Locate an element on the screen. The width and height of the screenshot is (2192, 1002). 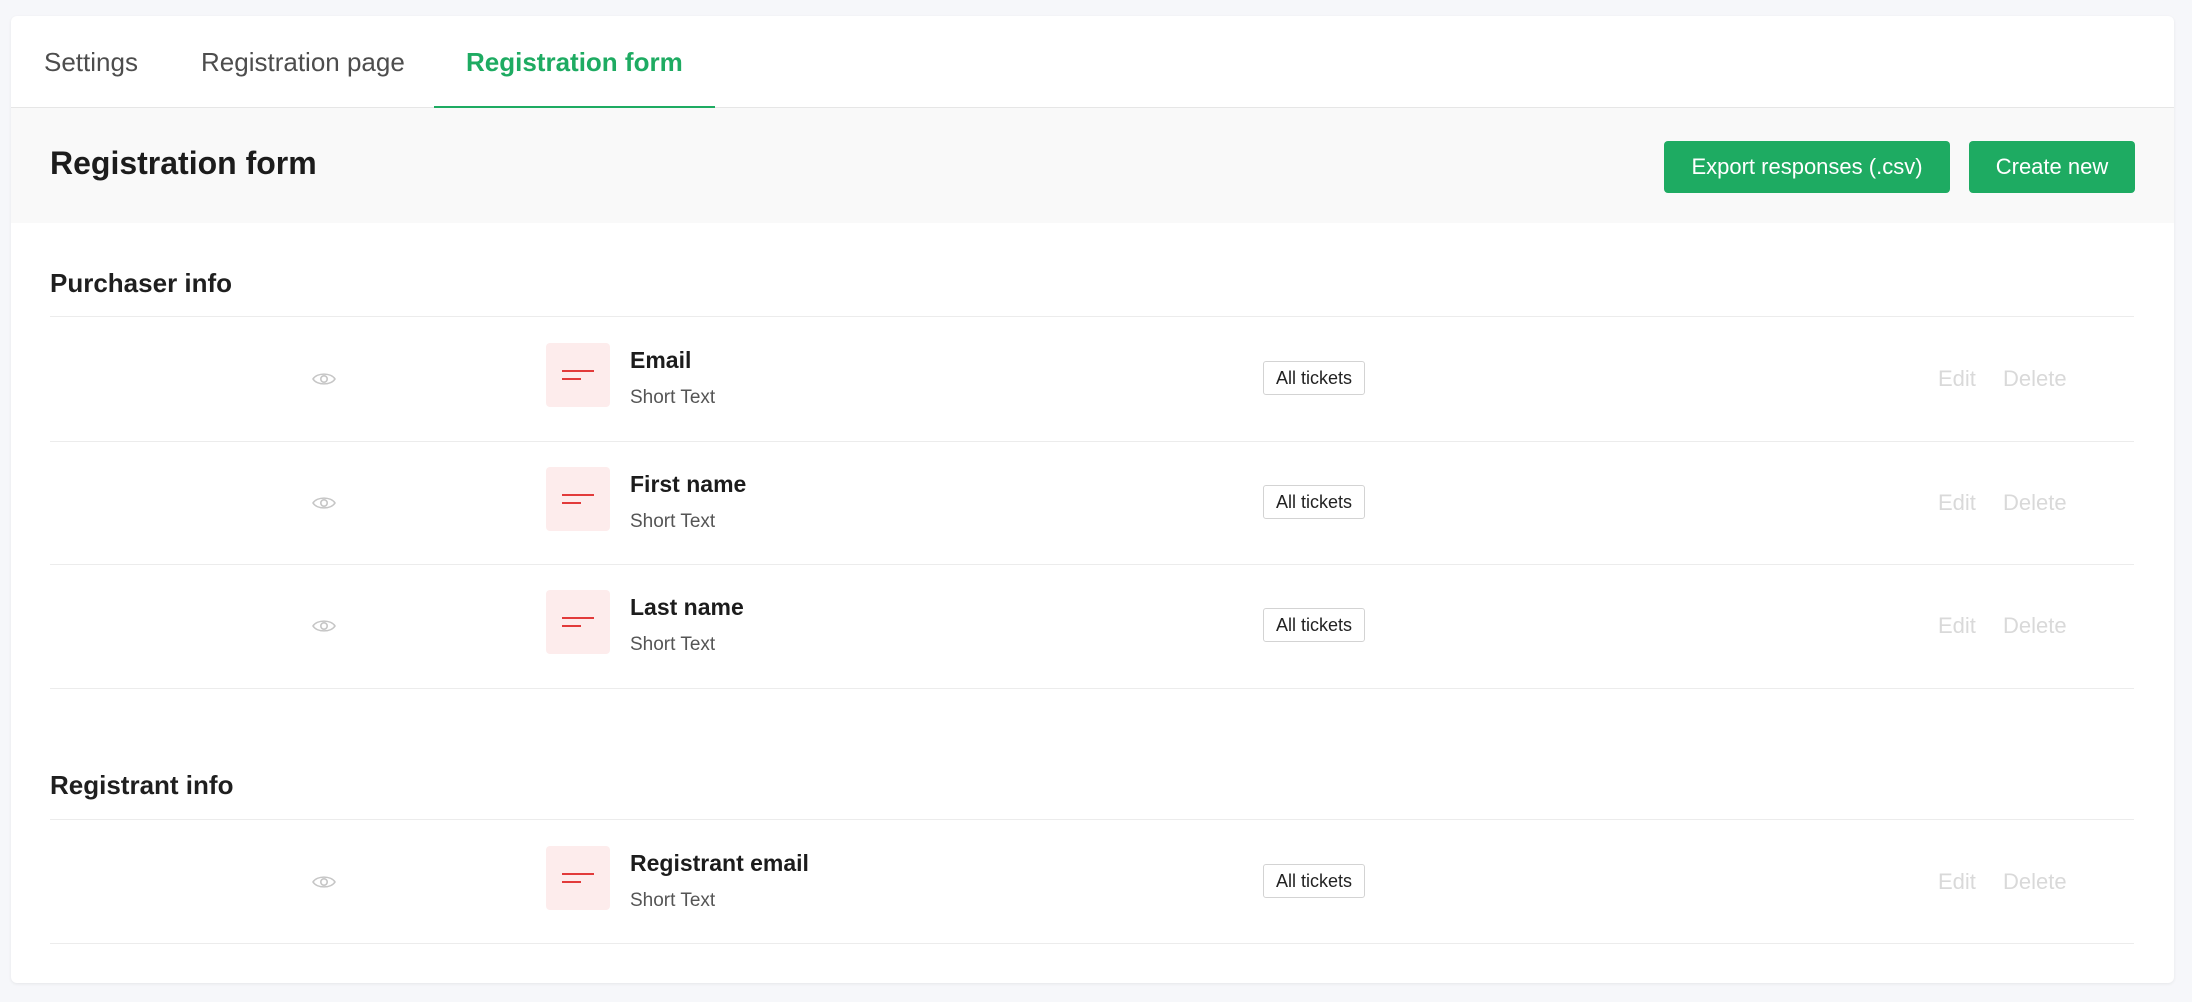
tab-label: Registration page is located at coordinates (303, 61).